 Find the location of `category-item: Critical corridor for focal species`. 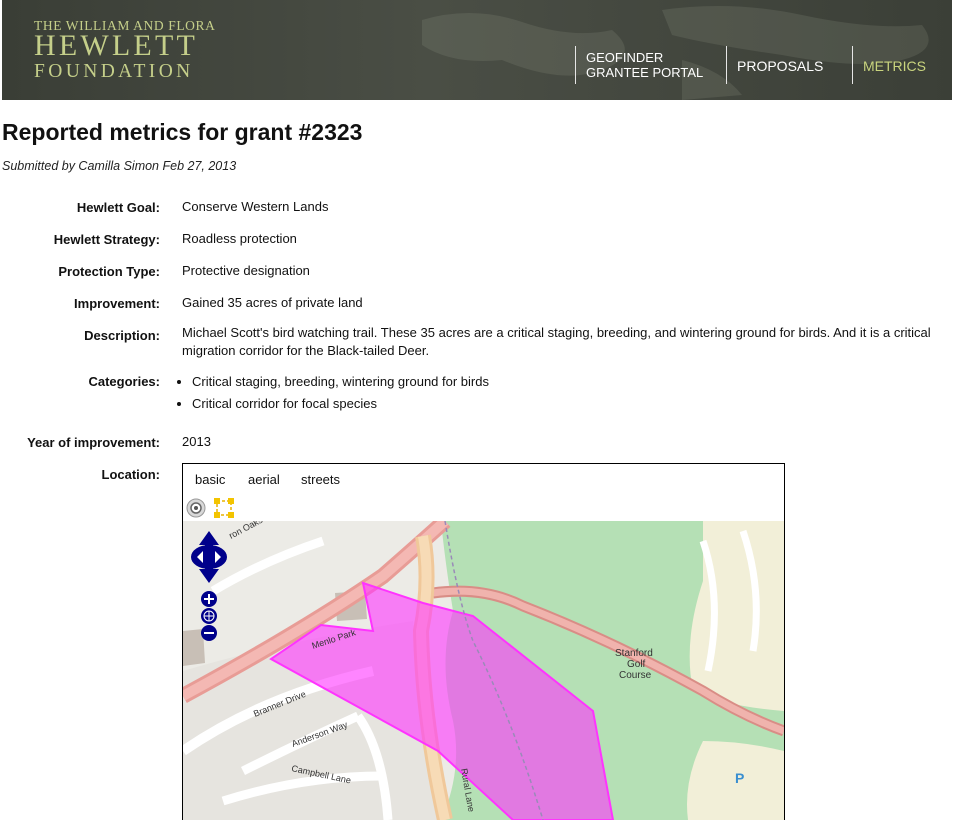

category-item: Critical corridor for focal species is located at coordinates (340, 404).